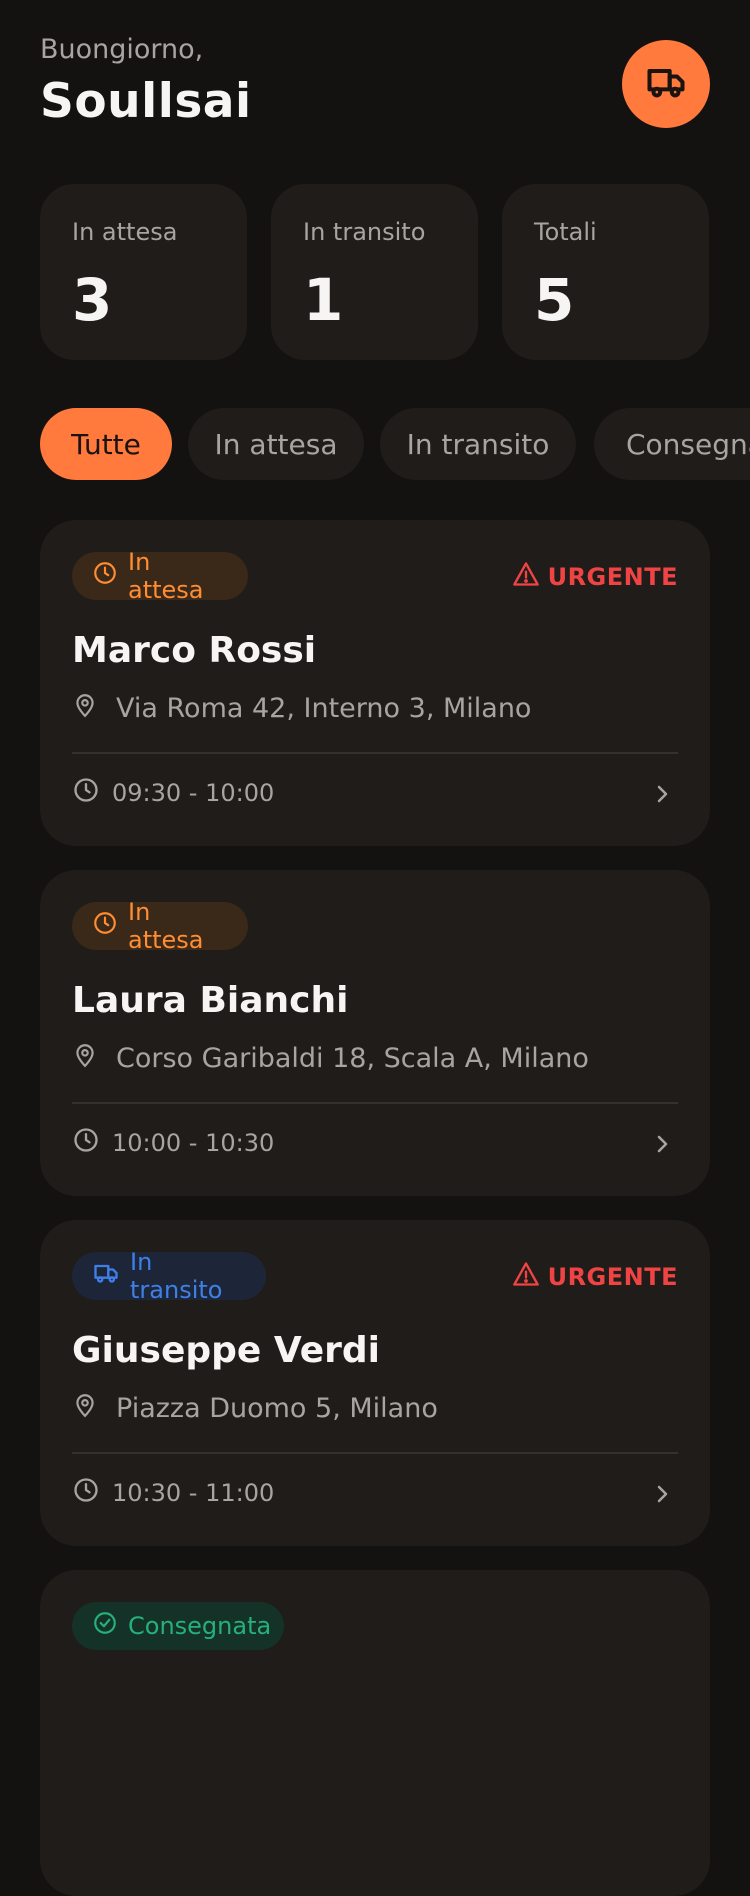 The image size is (750, 1896). I want to click on address-row: Corso Garibaldi 18, Scala A, Milano, so click(330, 1058).